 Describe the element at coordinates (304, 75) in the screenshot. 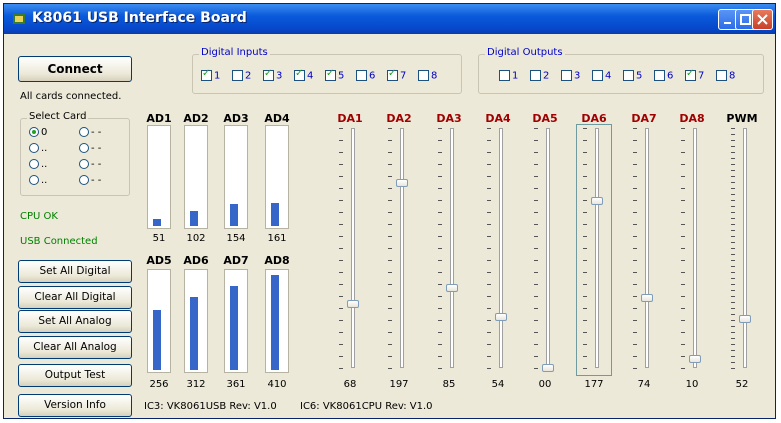

I see `checkbox-digital-inputs-4: 4` at that location.